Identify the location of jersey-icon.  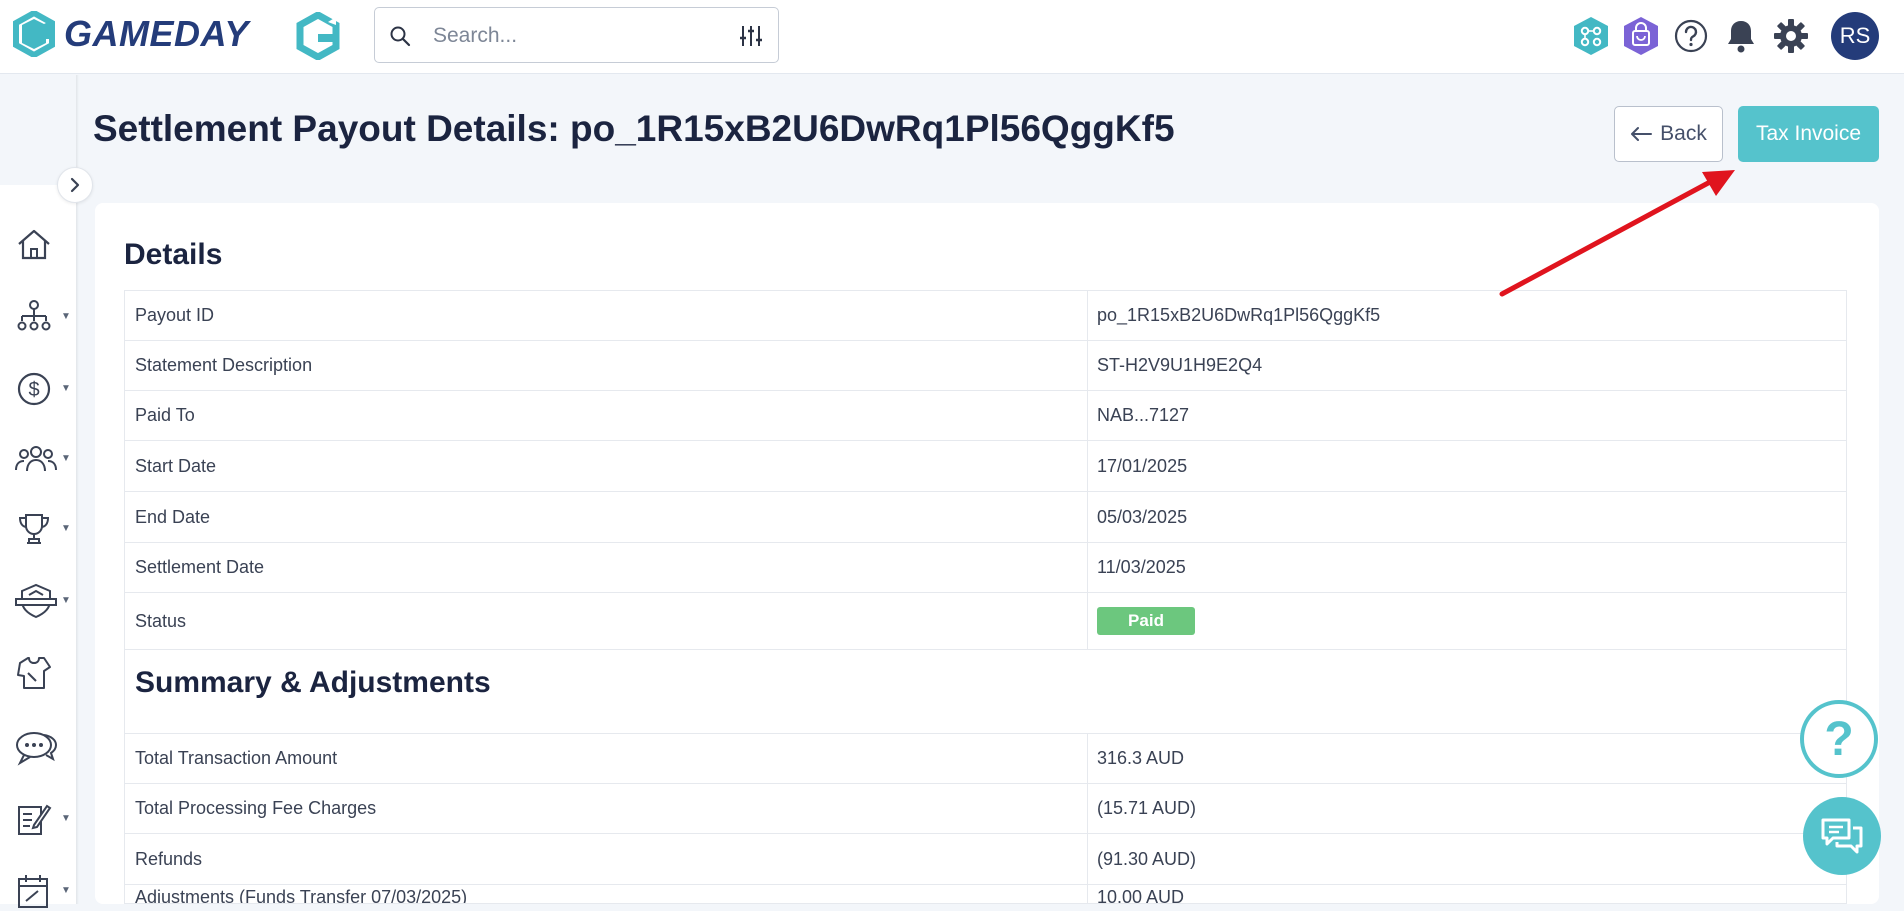
(34, 673).